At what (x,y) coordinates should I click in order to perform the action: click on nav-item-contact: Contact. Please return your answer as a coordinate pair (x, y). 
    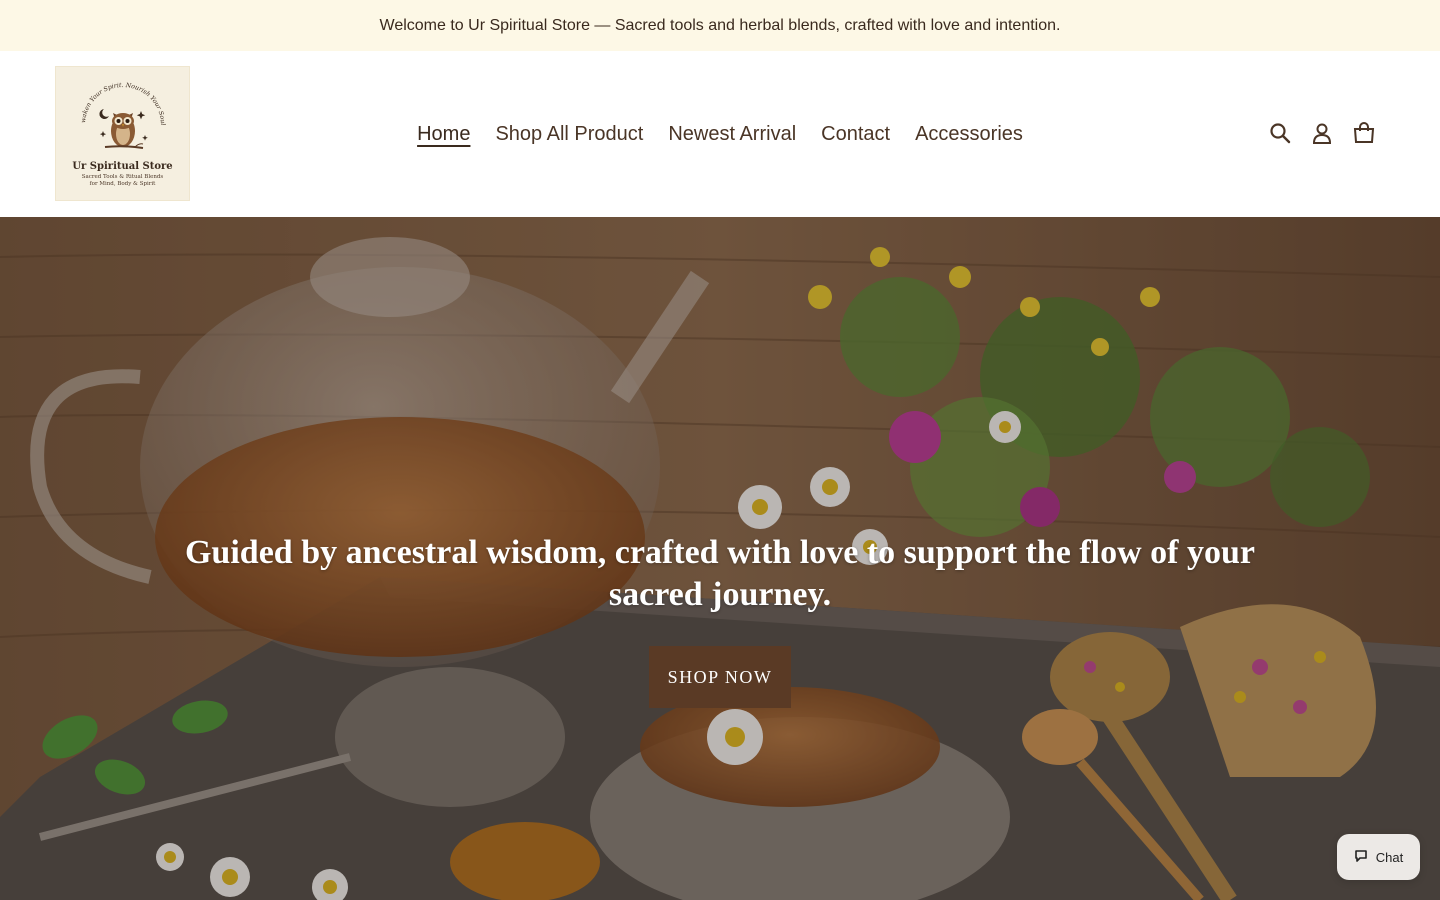
    Looking at the image, I should click on (856, 134).